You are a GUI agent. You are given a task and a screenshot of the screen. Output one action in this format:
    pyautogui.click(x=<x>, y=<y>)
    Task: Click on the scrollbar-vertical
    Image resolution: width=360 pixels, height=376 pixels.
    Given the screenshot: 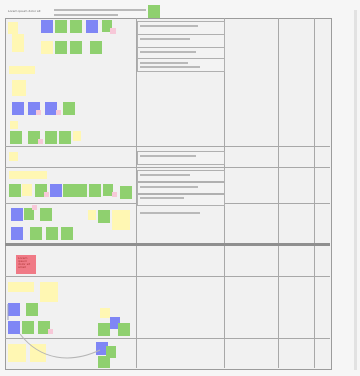 What is the action you would take?
    pyautogui.click(x=355, y=190)
    